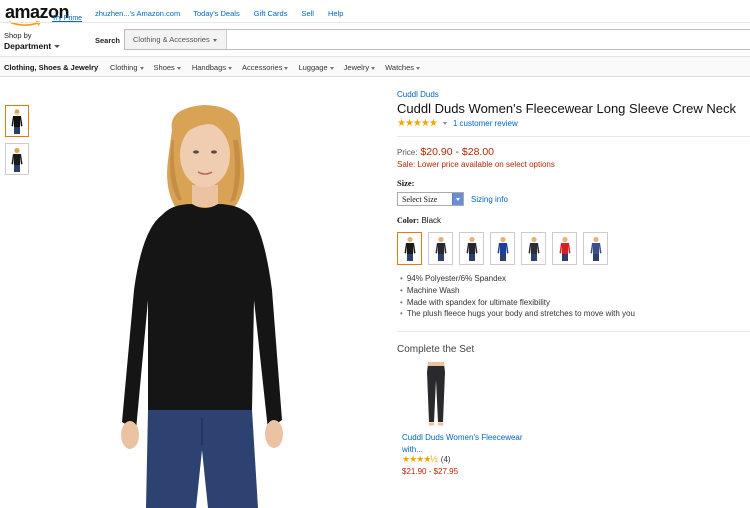 This screenshot has width=750, height=508. I want to click on category-item-luggage: Luggage, so click(316, 67).